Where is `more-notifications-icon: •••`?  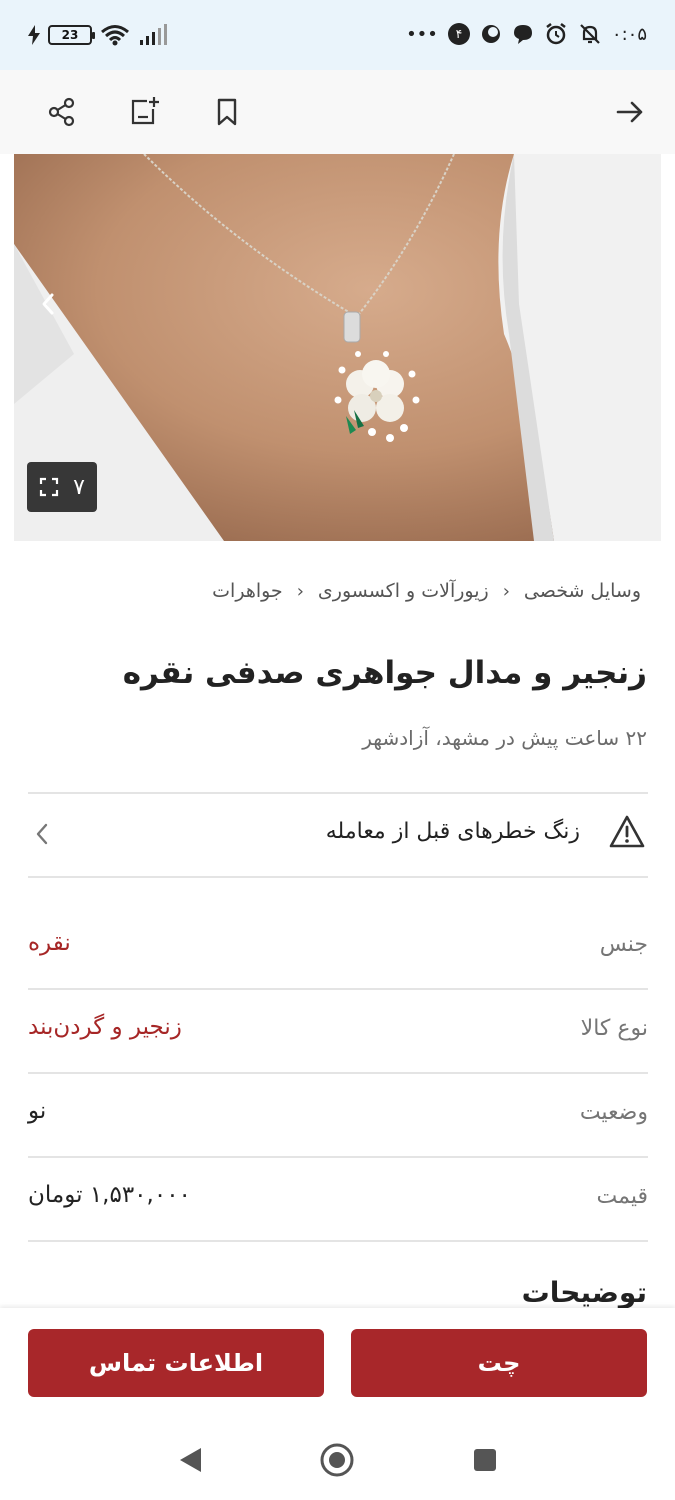
more-notifications-icon: ••• is located at coordinates (422, 34).